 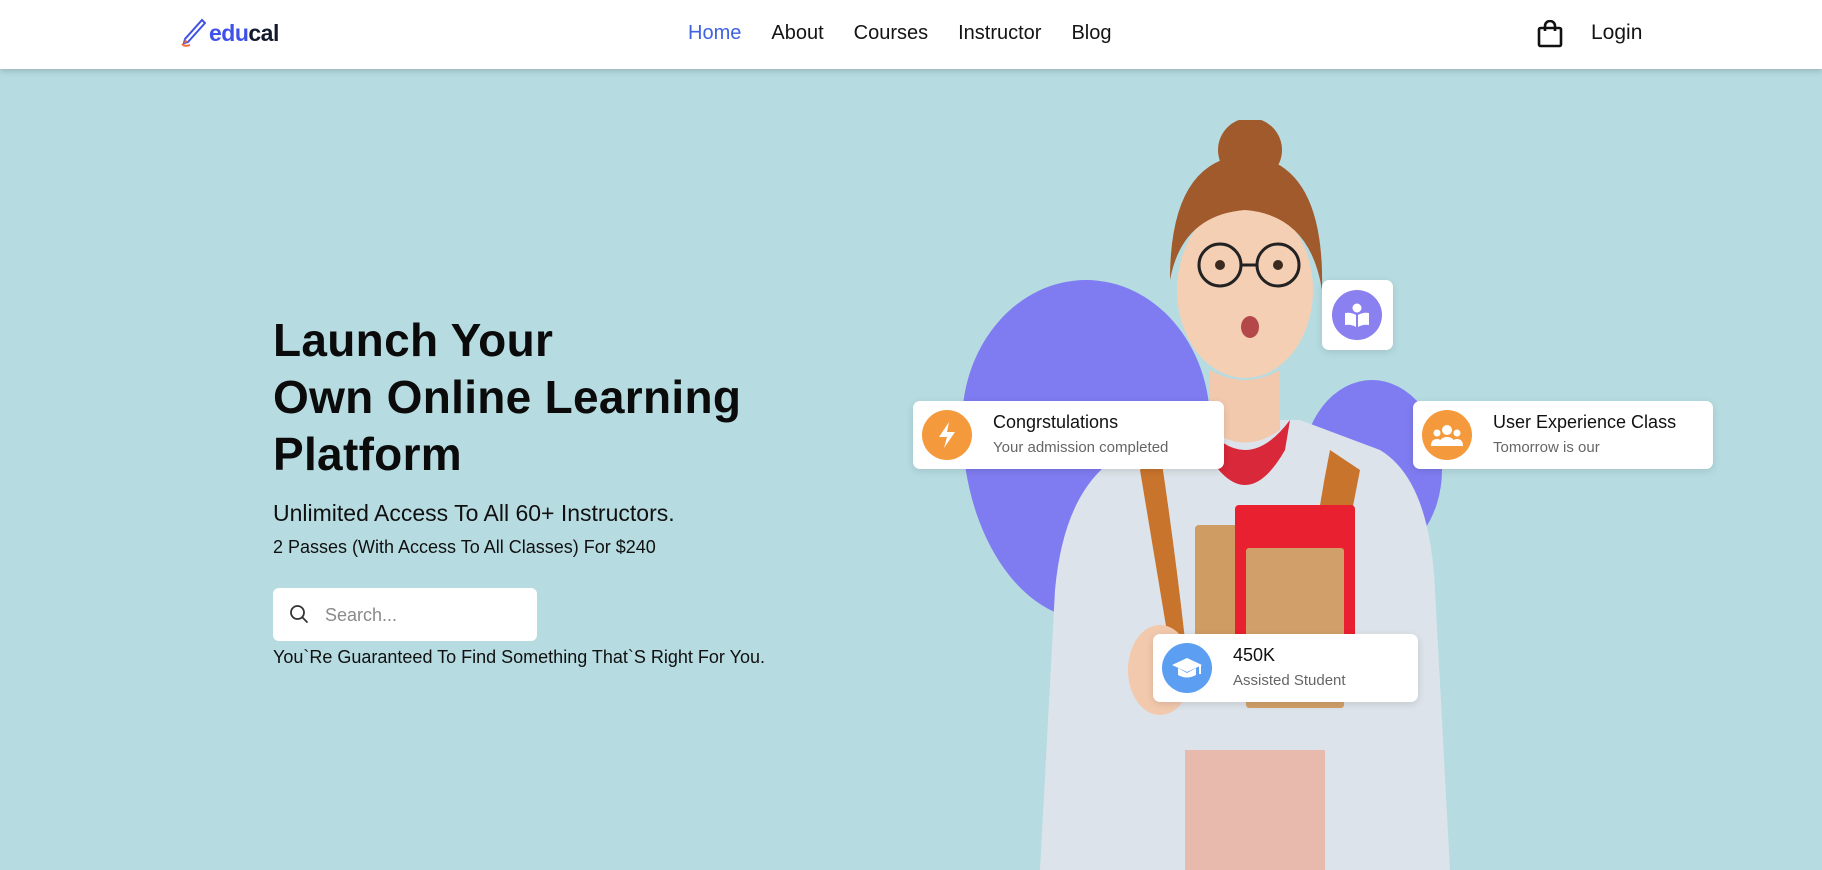 What do you see at coordinates (1187, 668) in the screenshot?
I see `graduation-cap-icon` at bounding box center [1187, 668].